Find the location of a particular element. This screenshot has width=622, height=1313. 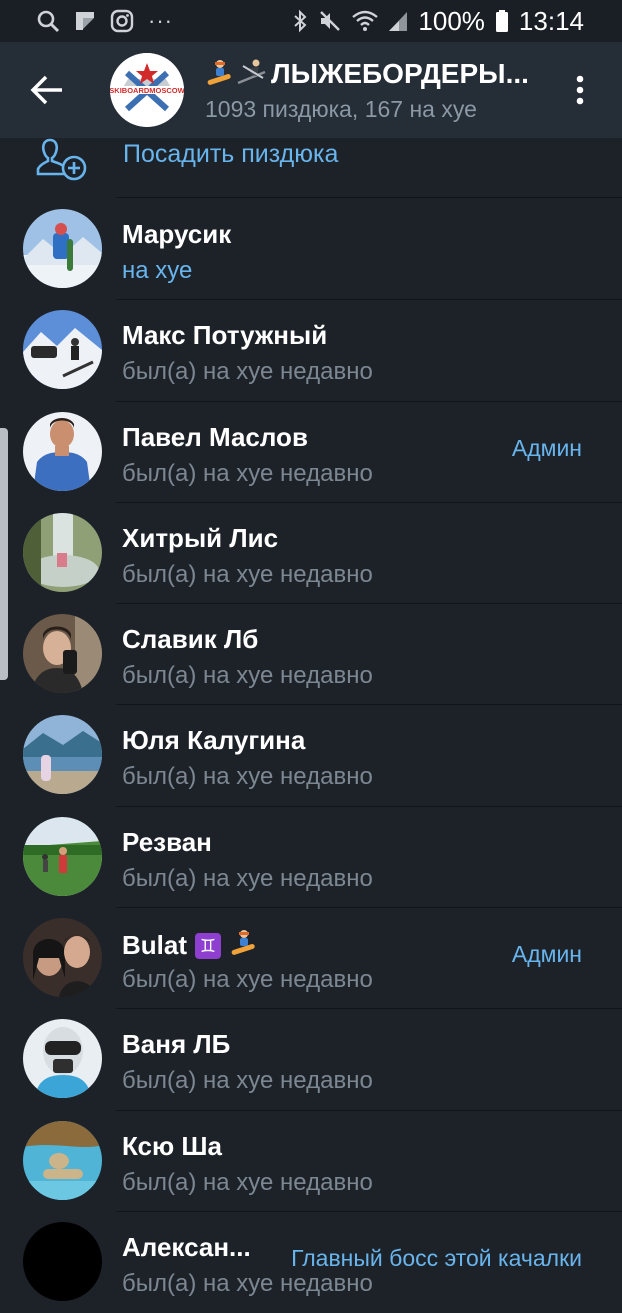

member-row: Славик Лб был(а) на хуе недавно is located at coordinates (311, 655).